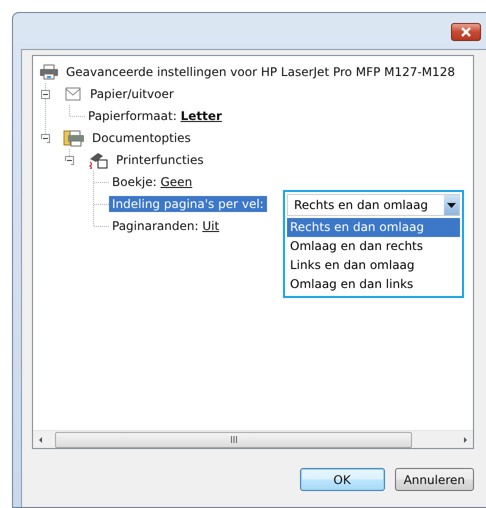  Describe the element at coordinates (165, 226) in the screenshot. I see `tree-item: Paginaranden: Uit` at that location.